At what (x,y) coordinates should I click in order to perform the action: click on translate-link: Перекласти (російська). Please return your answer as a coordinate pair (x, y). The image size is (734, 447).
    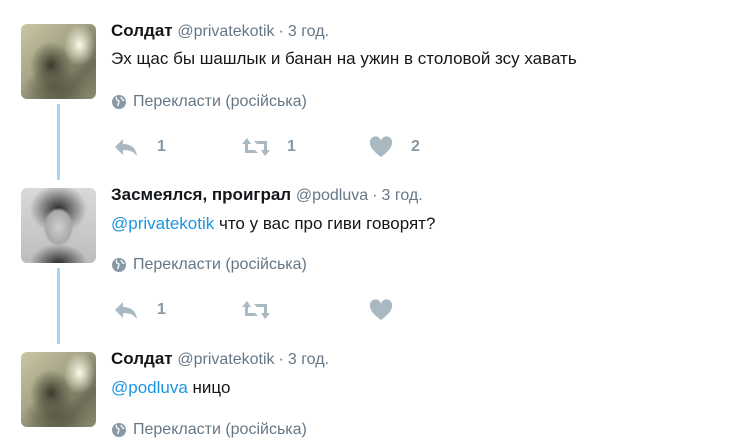
    Looking at the image, I should click on (209, 430).